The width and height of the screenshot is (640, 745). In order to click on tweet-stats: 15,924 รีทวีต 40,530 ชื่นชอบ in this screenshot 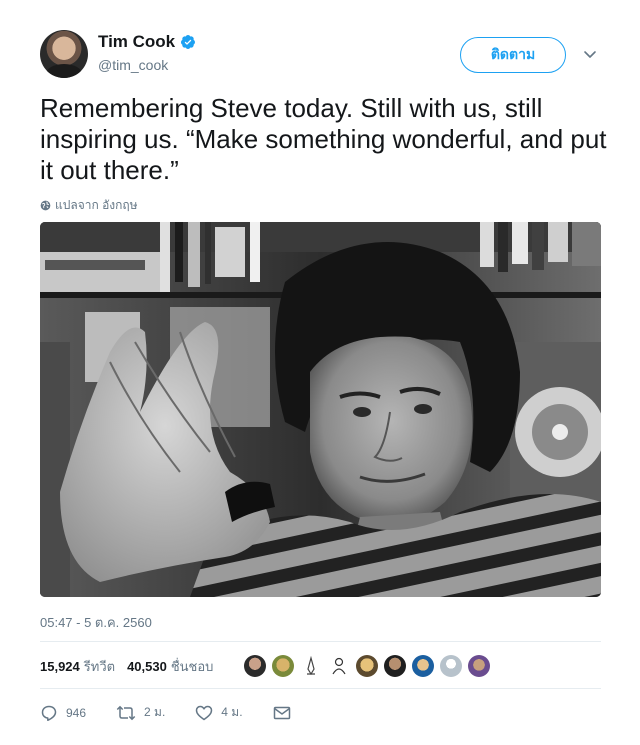, I will do `click(132, 666)`.